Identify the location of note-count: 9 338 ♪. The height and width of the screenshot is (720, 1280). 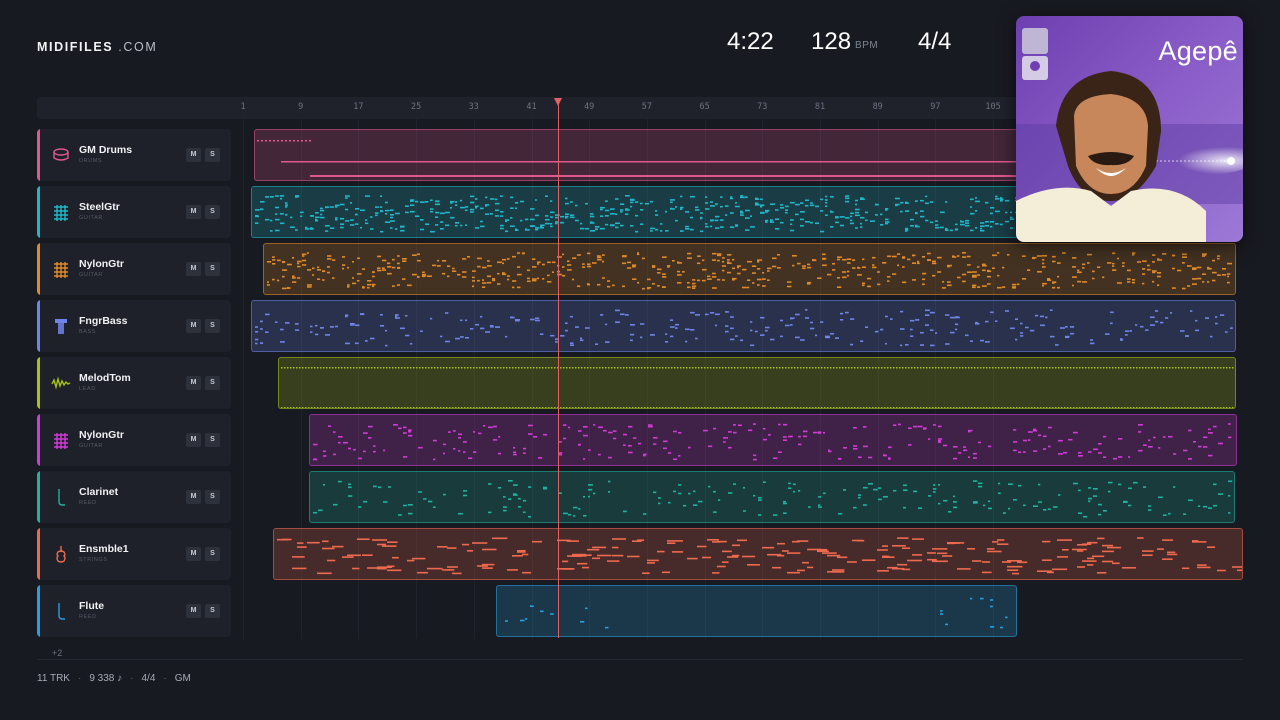
(106, 678).